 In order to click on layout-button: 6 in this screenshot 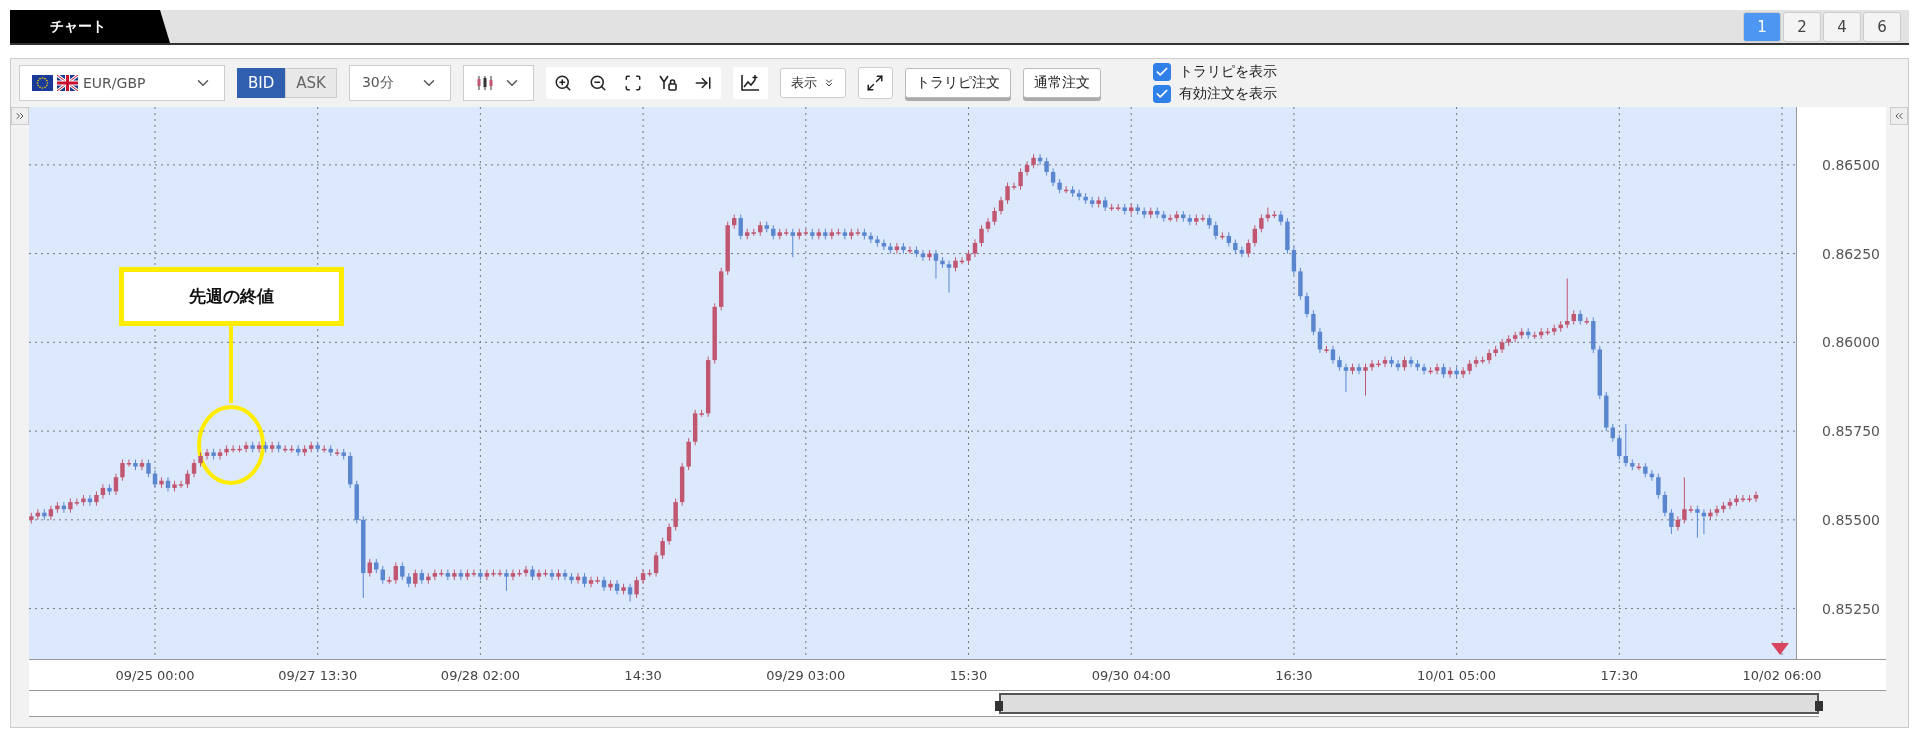, I will do `click(1882, 26)`.